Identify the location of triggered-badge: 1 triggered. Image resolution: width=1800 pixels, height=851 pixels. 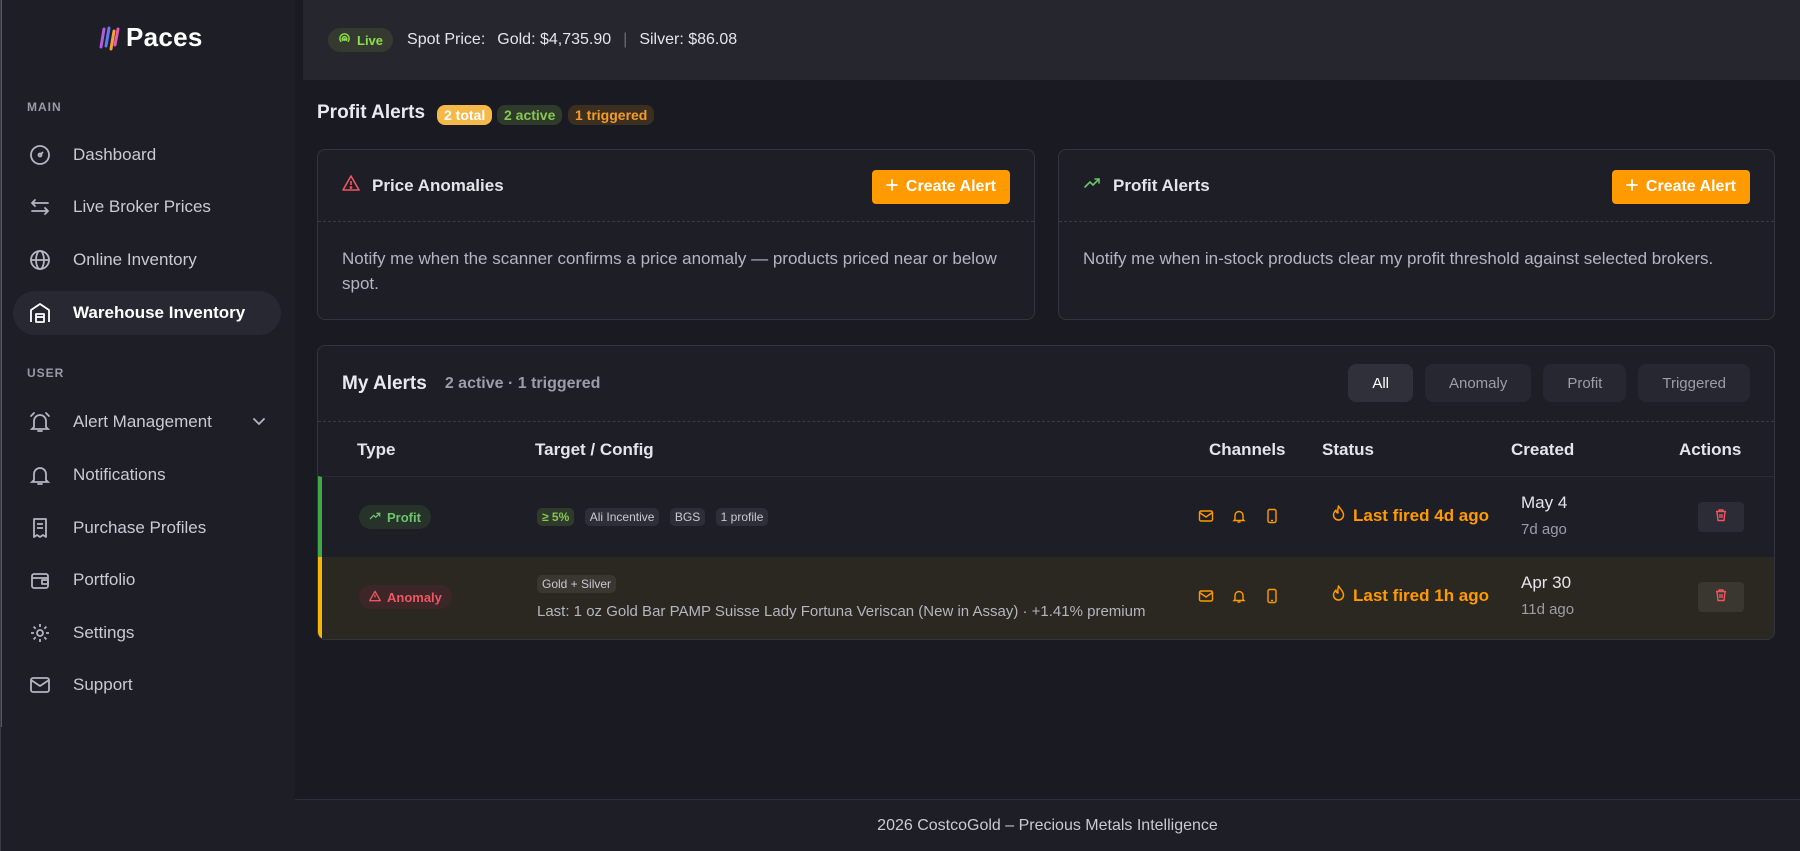
(611, 115).